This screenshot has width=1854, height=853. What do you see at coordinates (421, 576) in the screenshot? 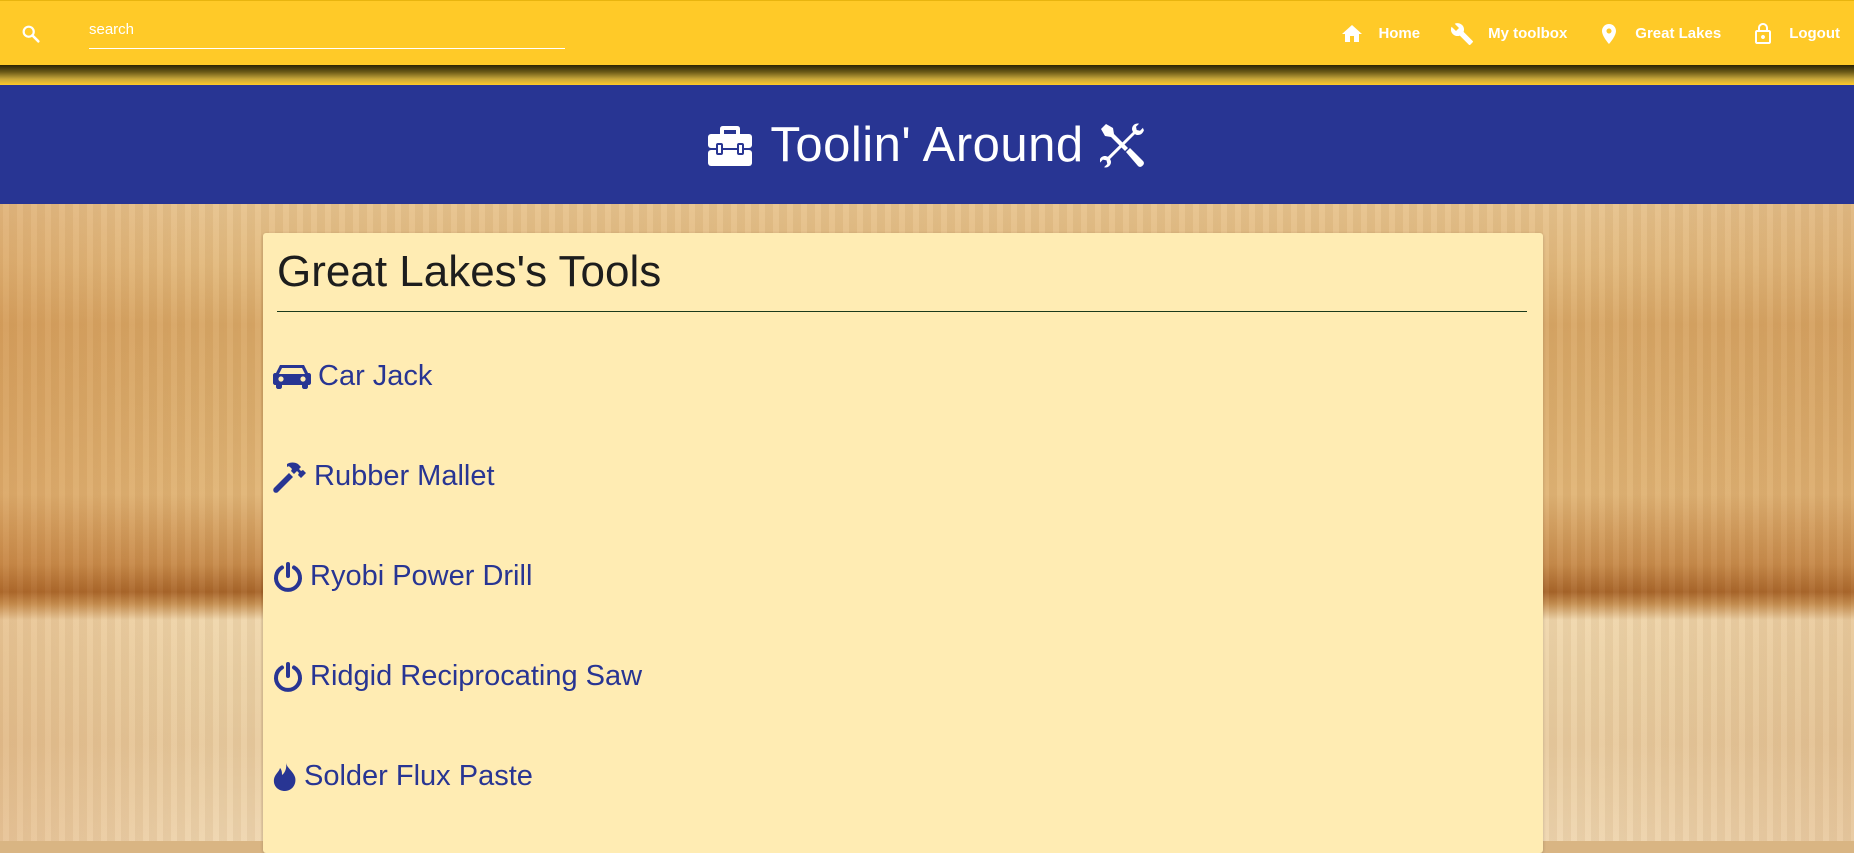
I see `tool-label: Ryobi Power Drill` at bounding box center [421, 576].